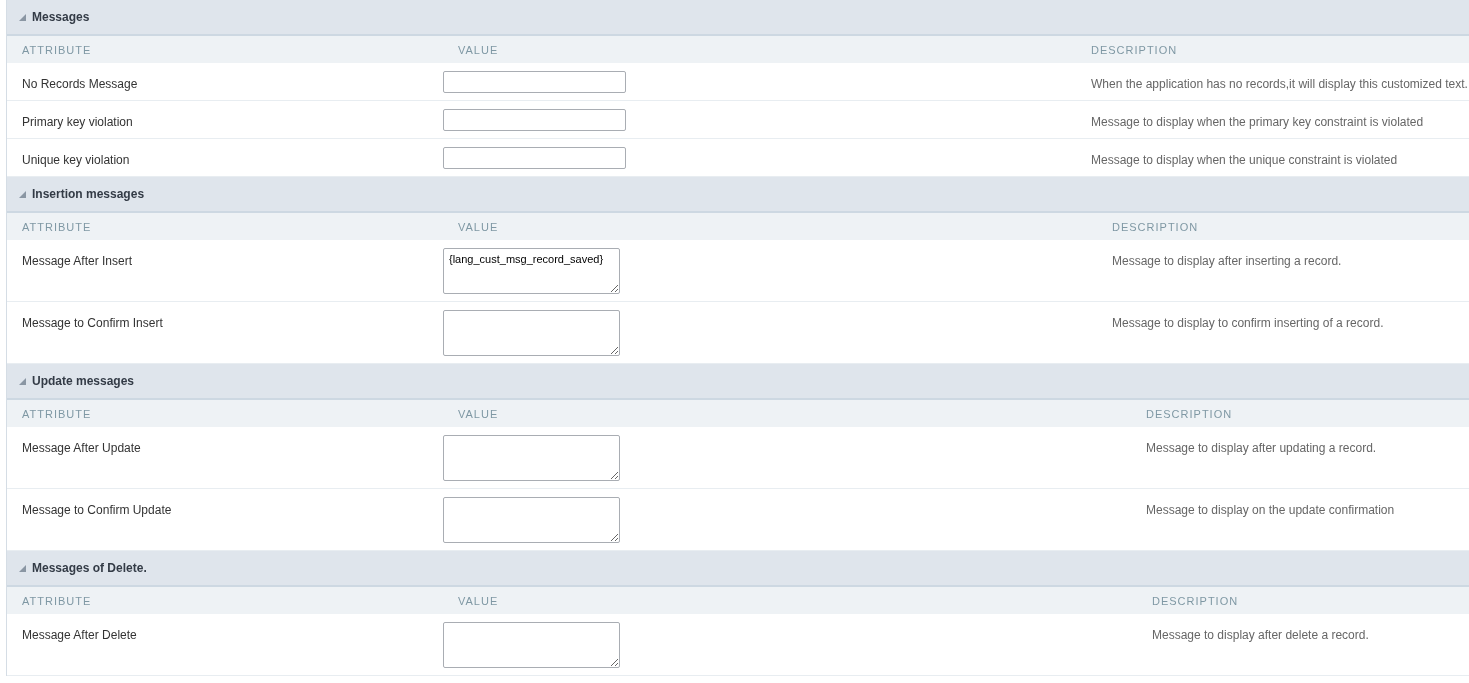 This screenshot has height=683, width=1469. What do you see at coordinates (79, 634) in the screenshot?
I see `attribute-label: Message After Delete` at bounding box center [79, 634].